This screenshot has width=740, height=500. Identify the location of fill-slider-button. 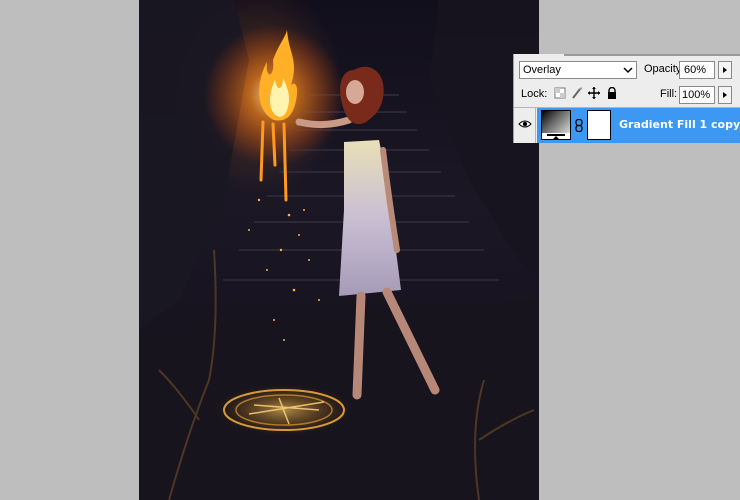
(725, 95).